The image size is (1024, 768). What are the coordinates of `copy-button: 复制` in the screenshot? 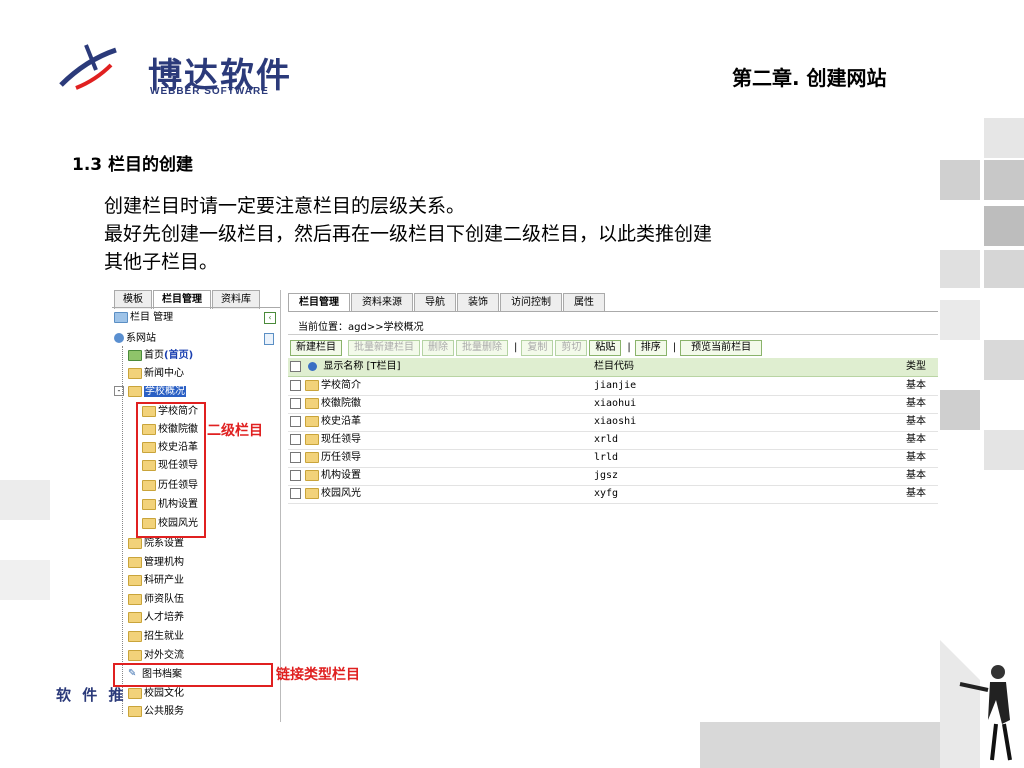 It's located at (537, 348).